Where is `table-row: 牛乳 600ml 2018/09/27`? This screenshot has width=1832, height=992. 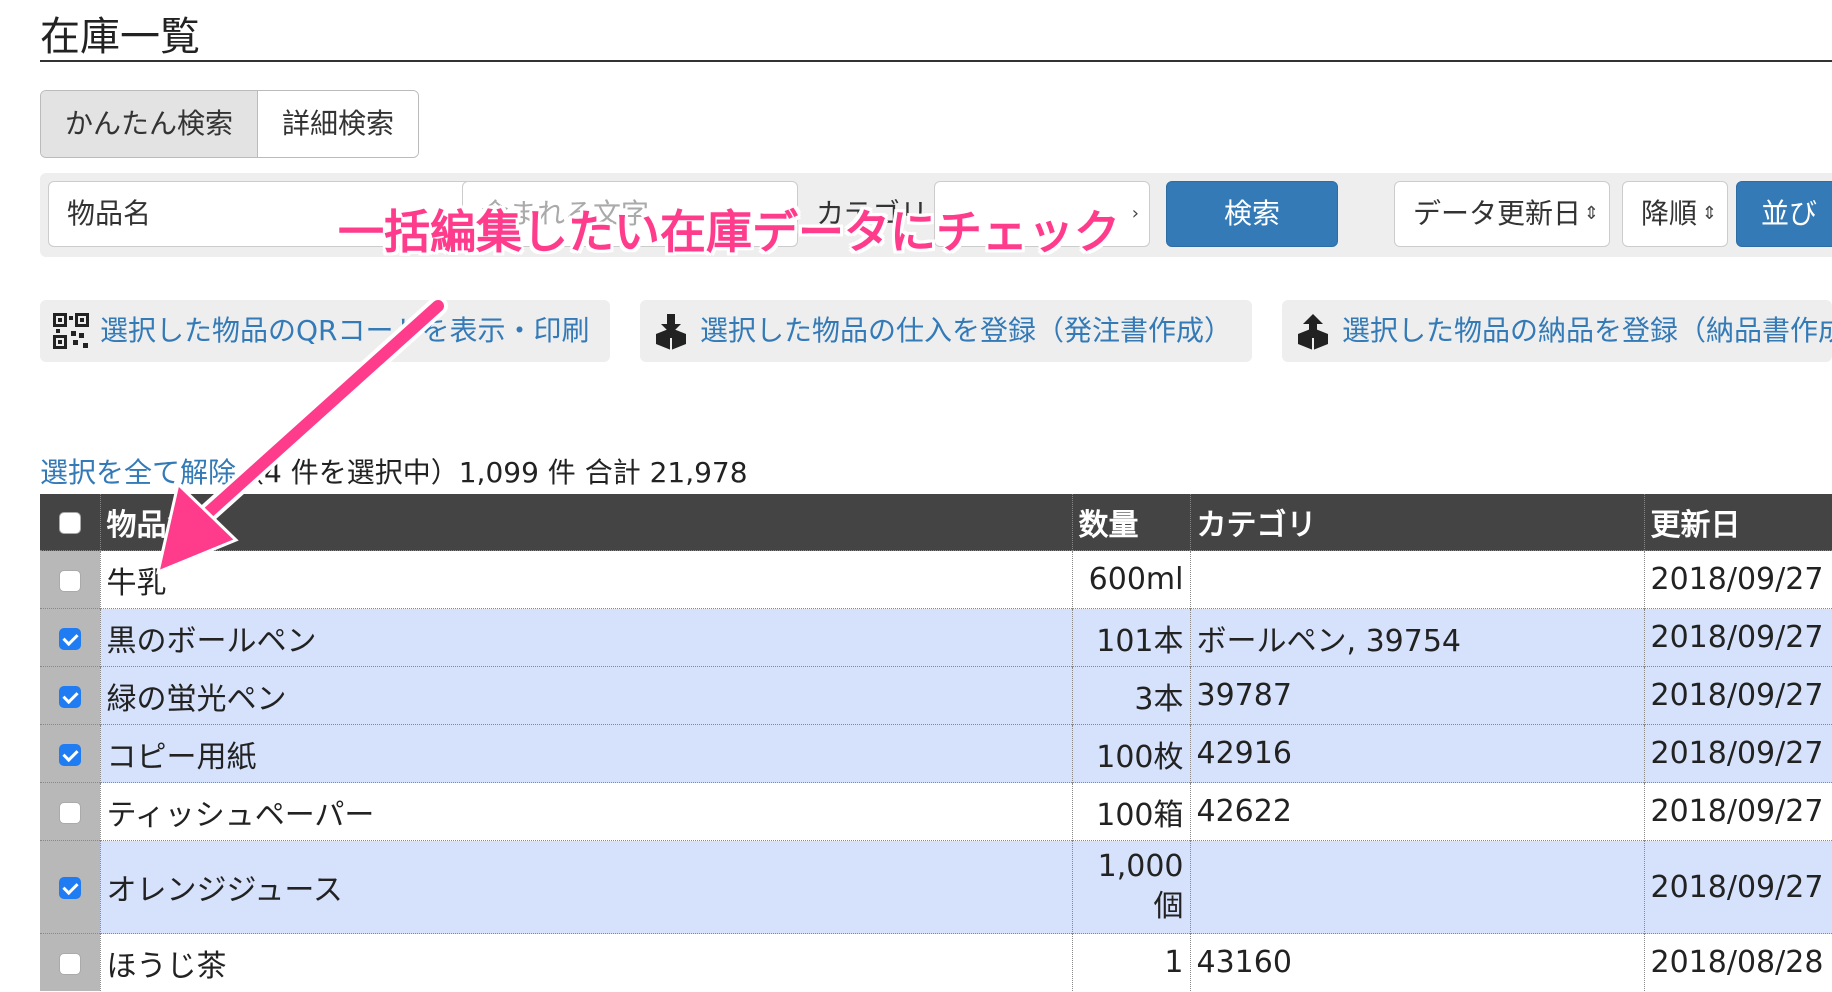
table-row: 牛乳 600ml 2018/09/27 is located at coordinates (936, 579).